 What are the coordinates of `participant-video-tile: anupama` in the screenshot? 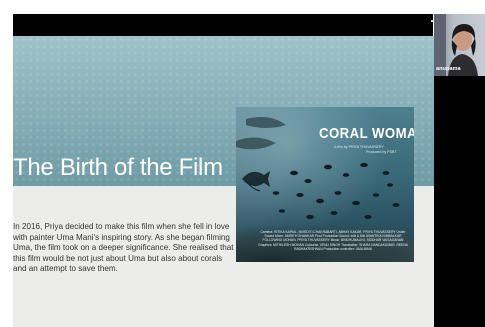 It's located at (459, 45).